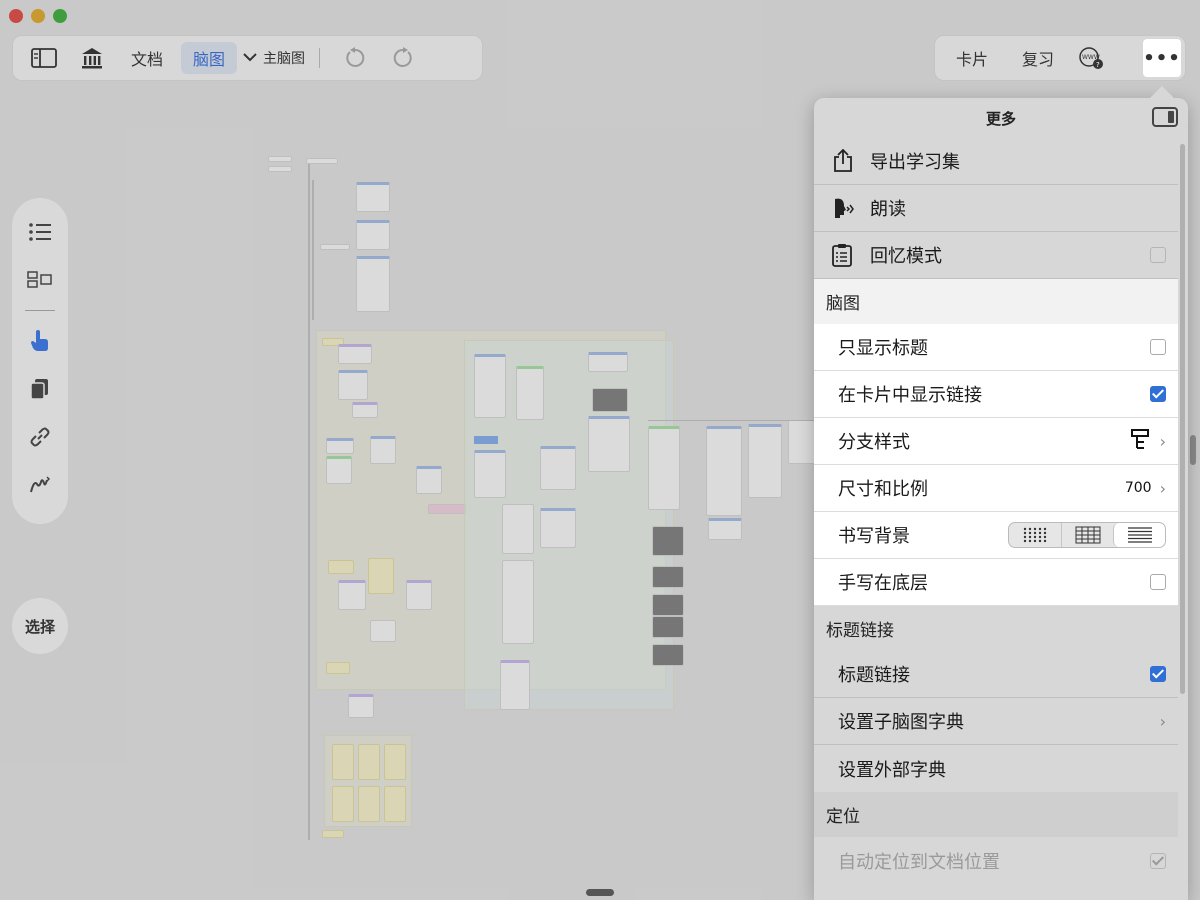  What do you see at coordinates (1158, 860) in the screenshot?
I see `auto-locate-checkbox` at bounding box center [1158, 860].